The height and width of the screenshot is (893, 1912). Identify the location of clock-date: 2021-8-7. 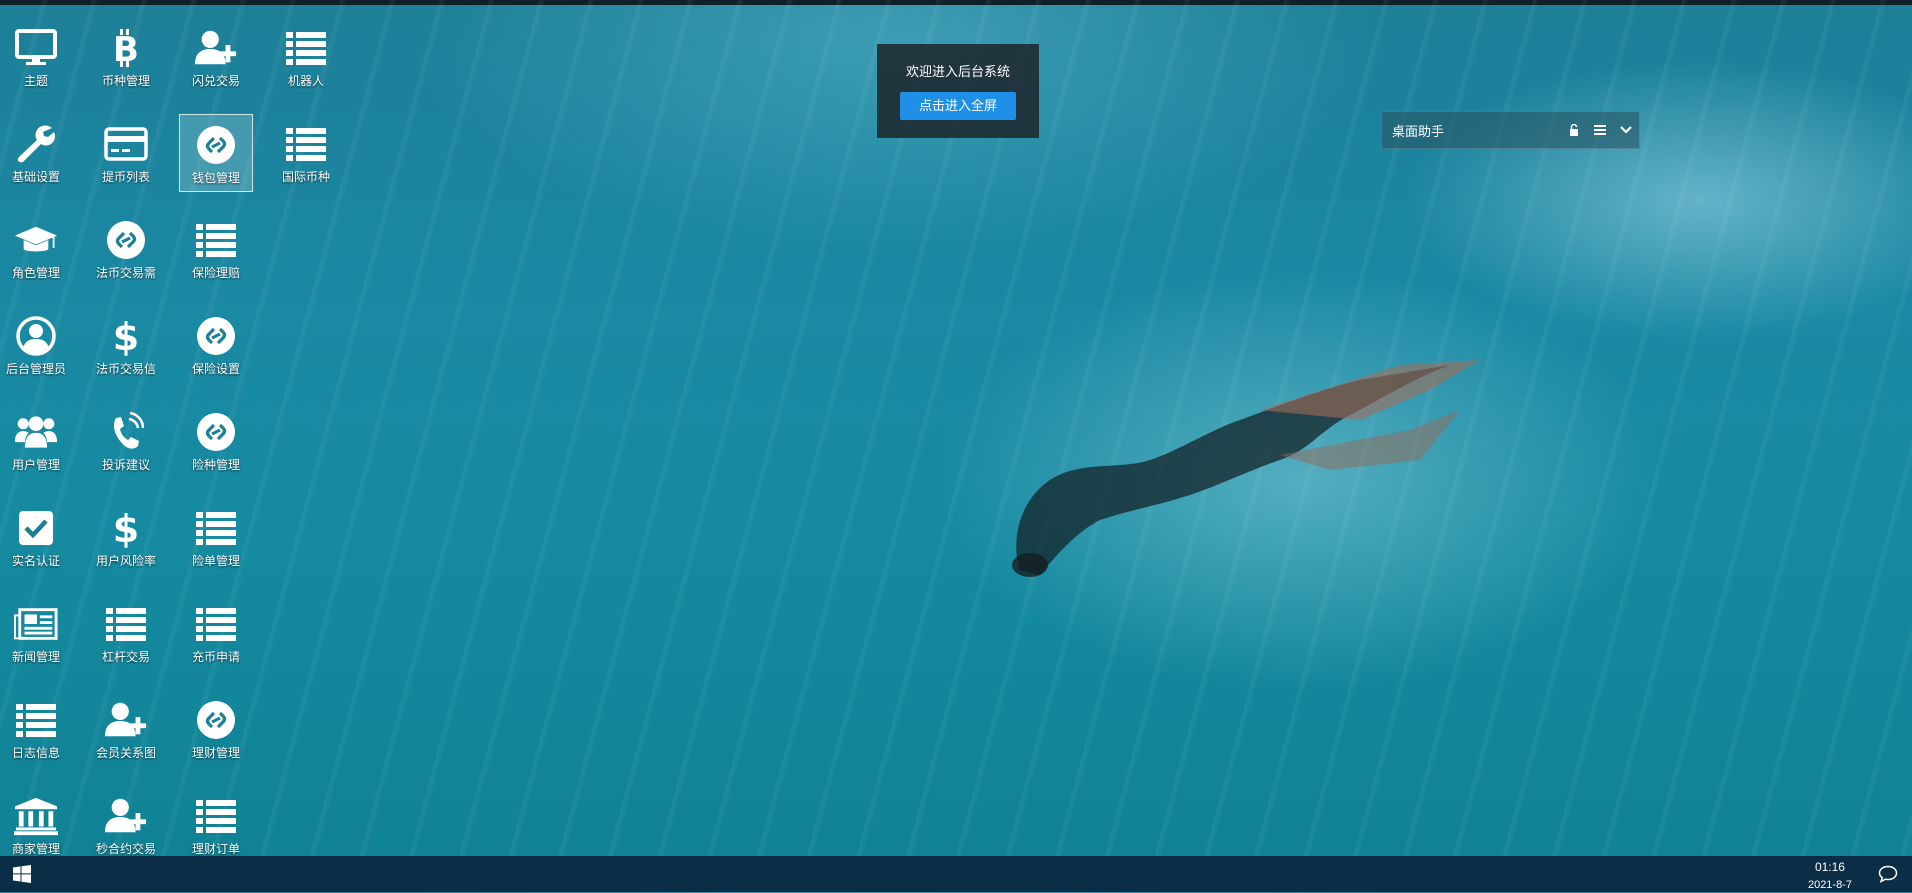
(1829, 885).